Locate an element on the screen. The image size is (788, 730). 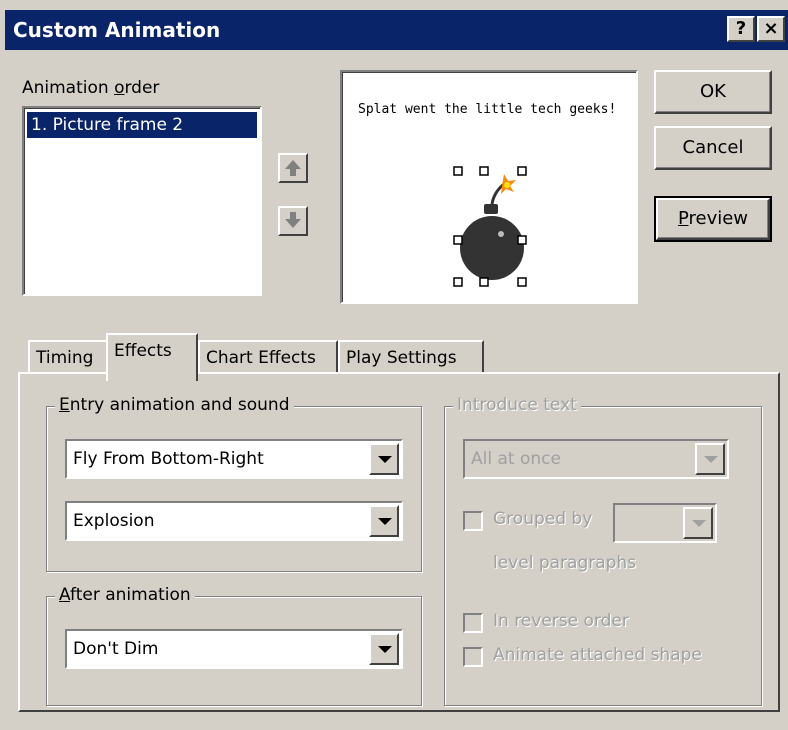
down-arrow-icon is located at coordinates (293, 220).